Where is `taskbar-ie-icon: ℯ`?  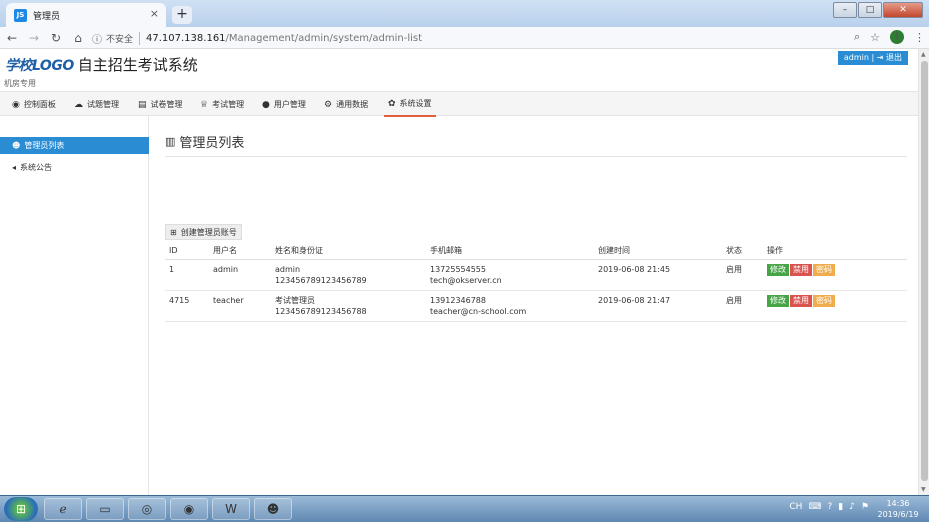 taskbar-ie-icon: ℯ is located at coordinates (63, 509).